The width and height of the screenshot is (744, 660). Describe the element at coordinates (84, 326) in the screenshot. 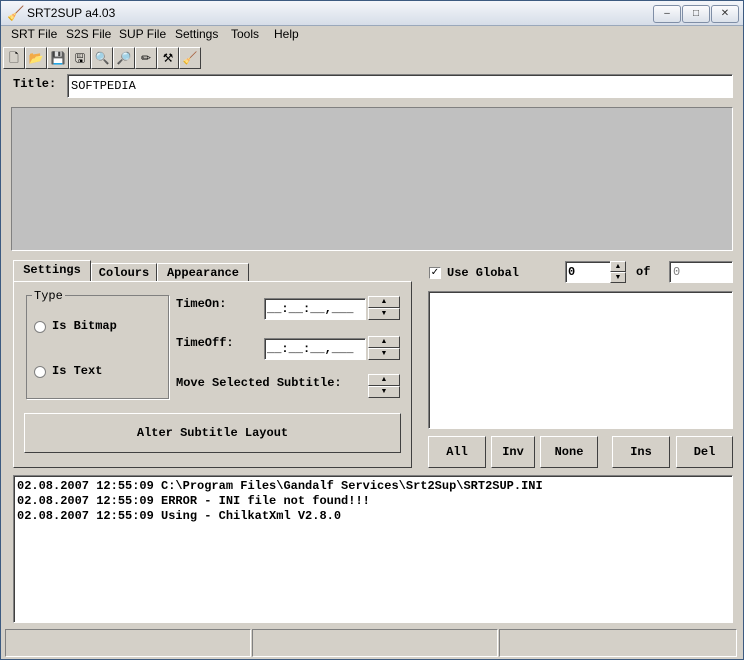

I see `is-bitmap-label: Is Bitmap` at that location.